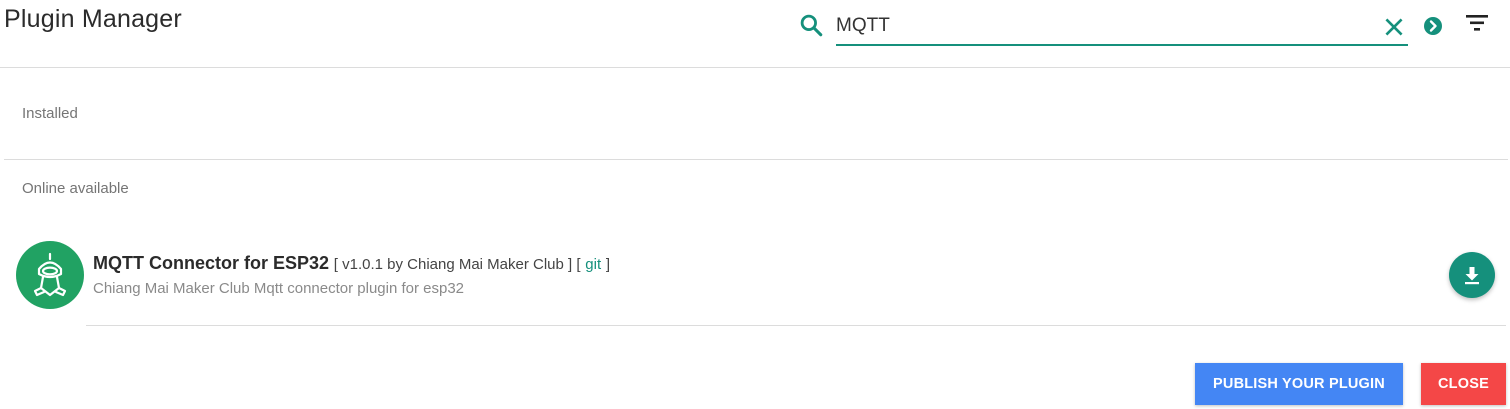 This screenshot has width=1510, height=409. Describe the element at coordinates (1299, 384) in the screenshot. I see `publish-plugin-button: PUBLISH YOUR PLUGIN` at that location.